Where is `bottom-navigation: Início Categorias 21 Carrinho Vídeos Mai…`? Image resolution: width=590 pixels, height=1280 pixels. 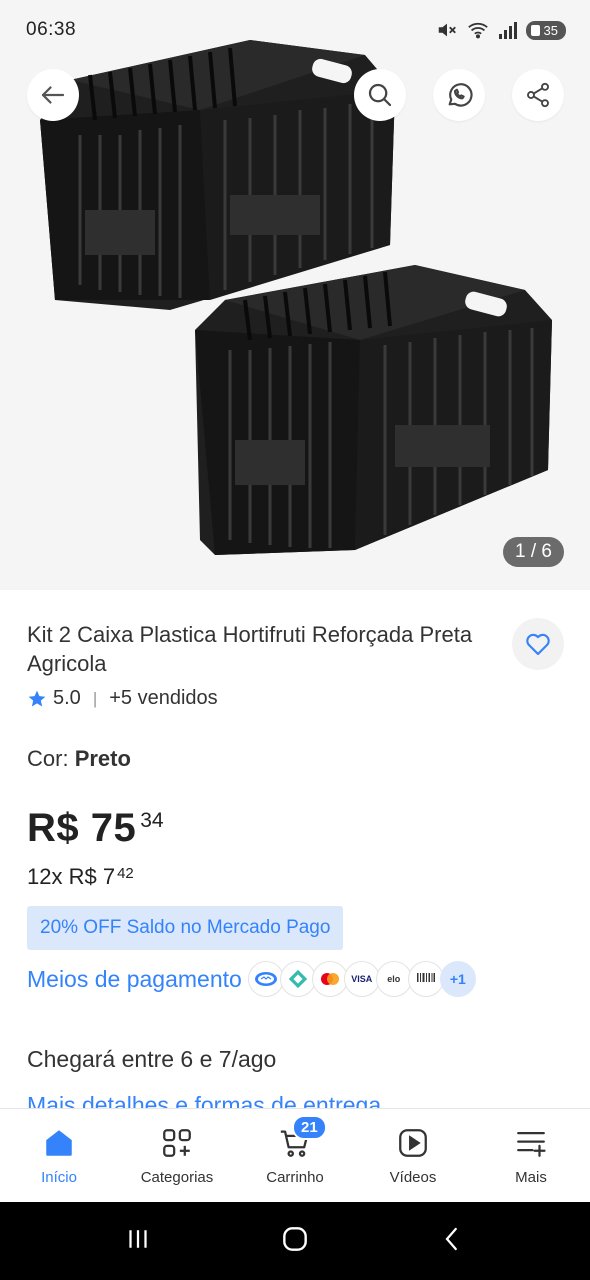 bottom-navigation: Início Categorias 21 Carrinho Vídeos Mai… is located at coordinates (295, 1155).